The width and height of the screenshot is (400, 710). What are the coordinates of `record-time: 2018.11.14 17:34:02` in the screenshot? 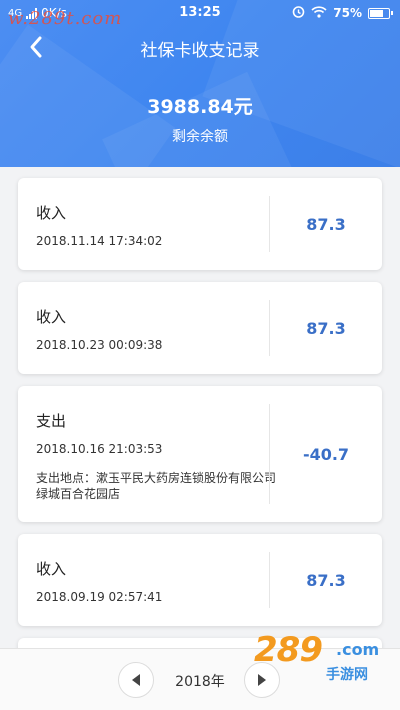 It's located at (99, 241).